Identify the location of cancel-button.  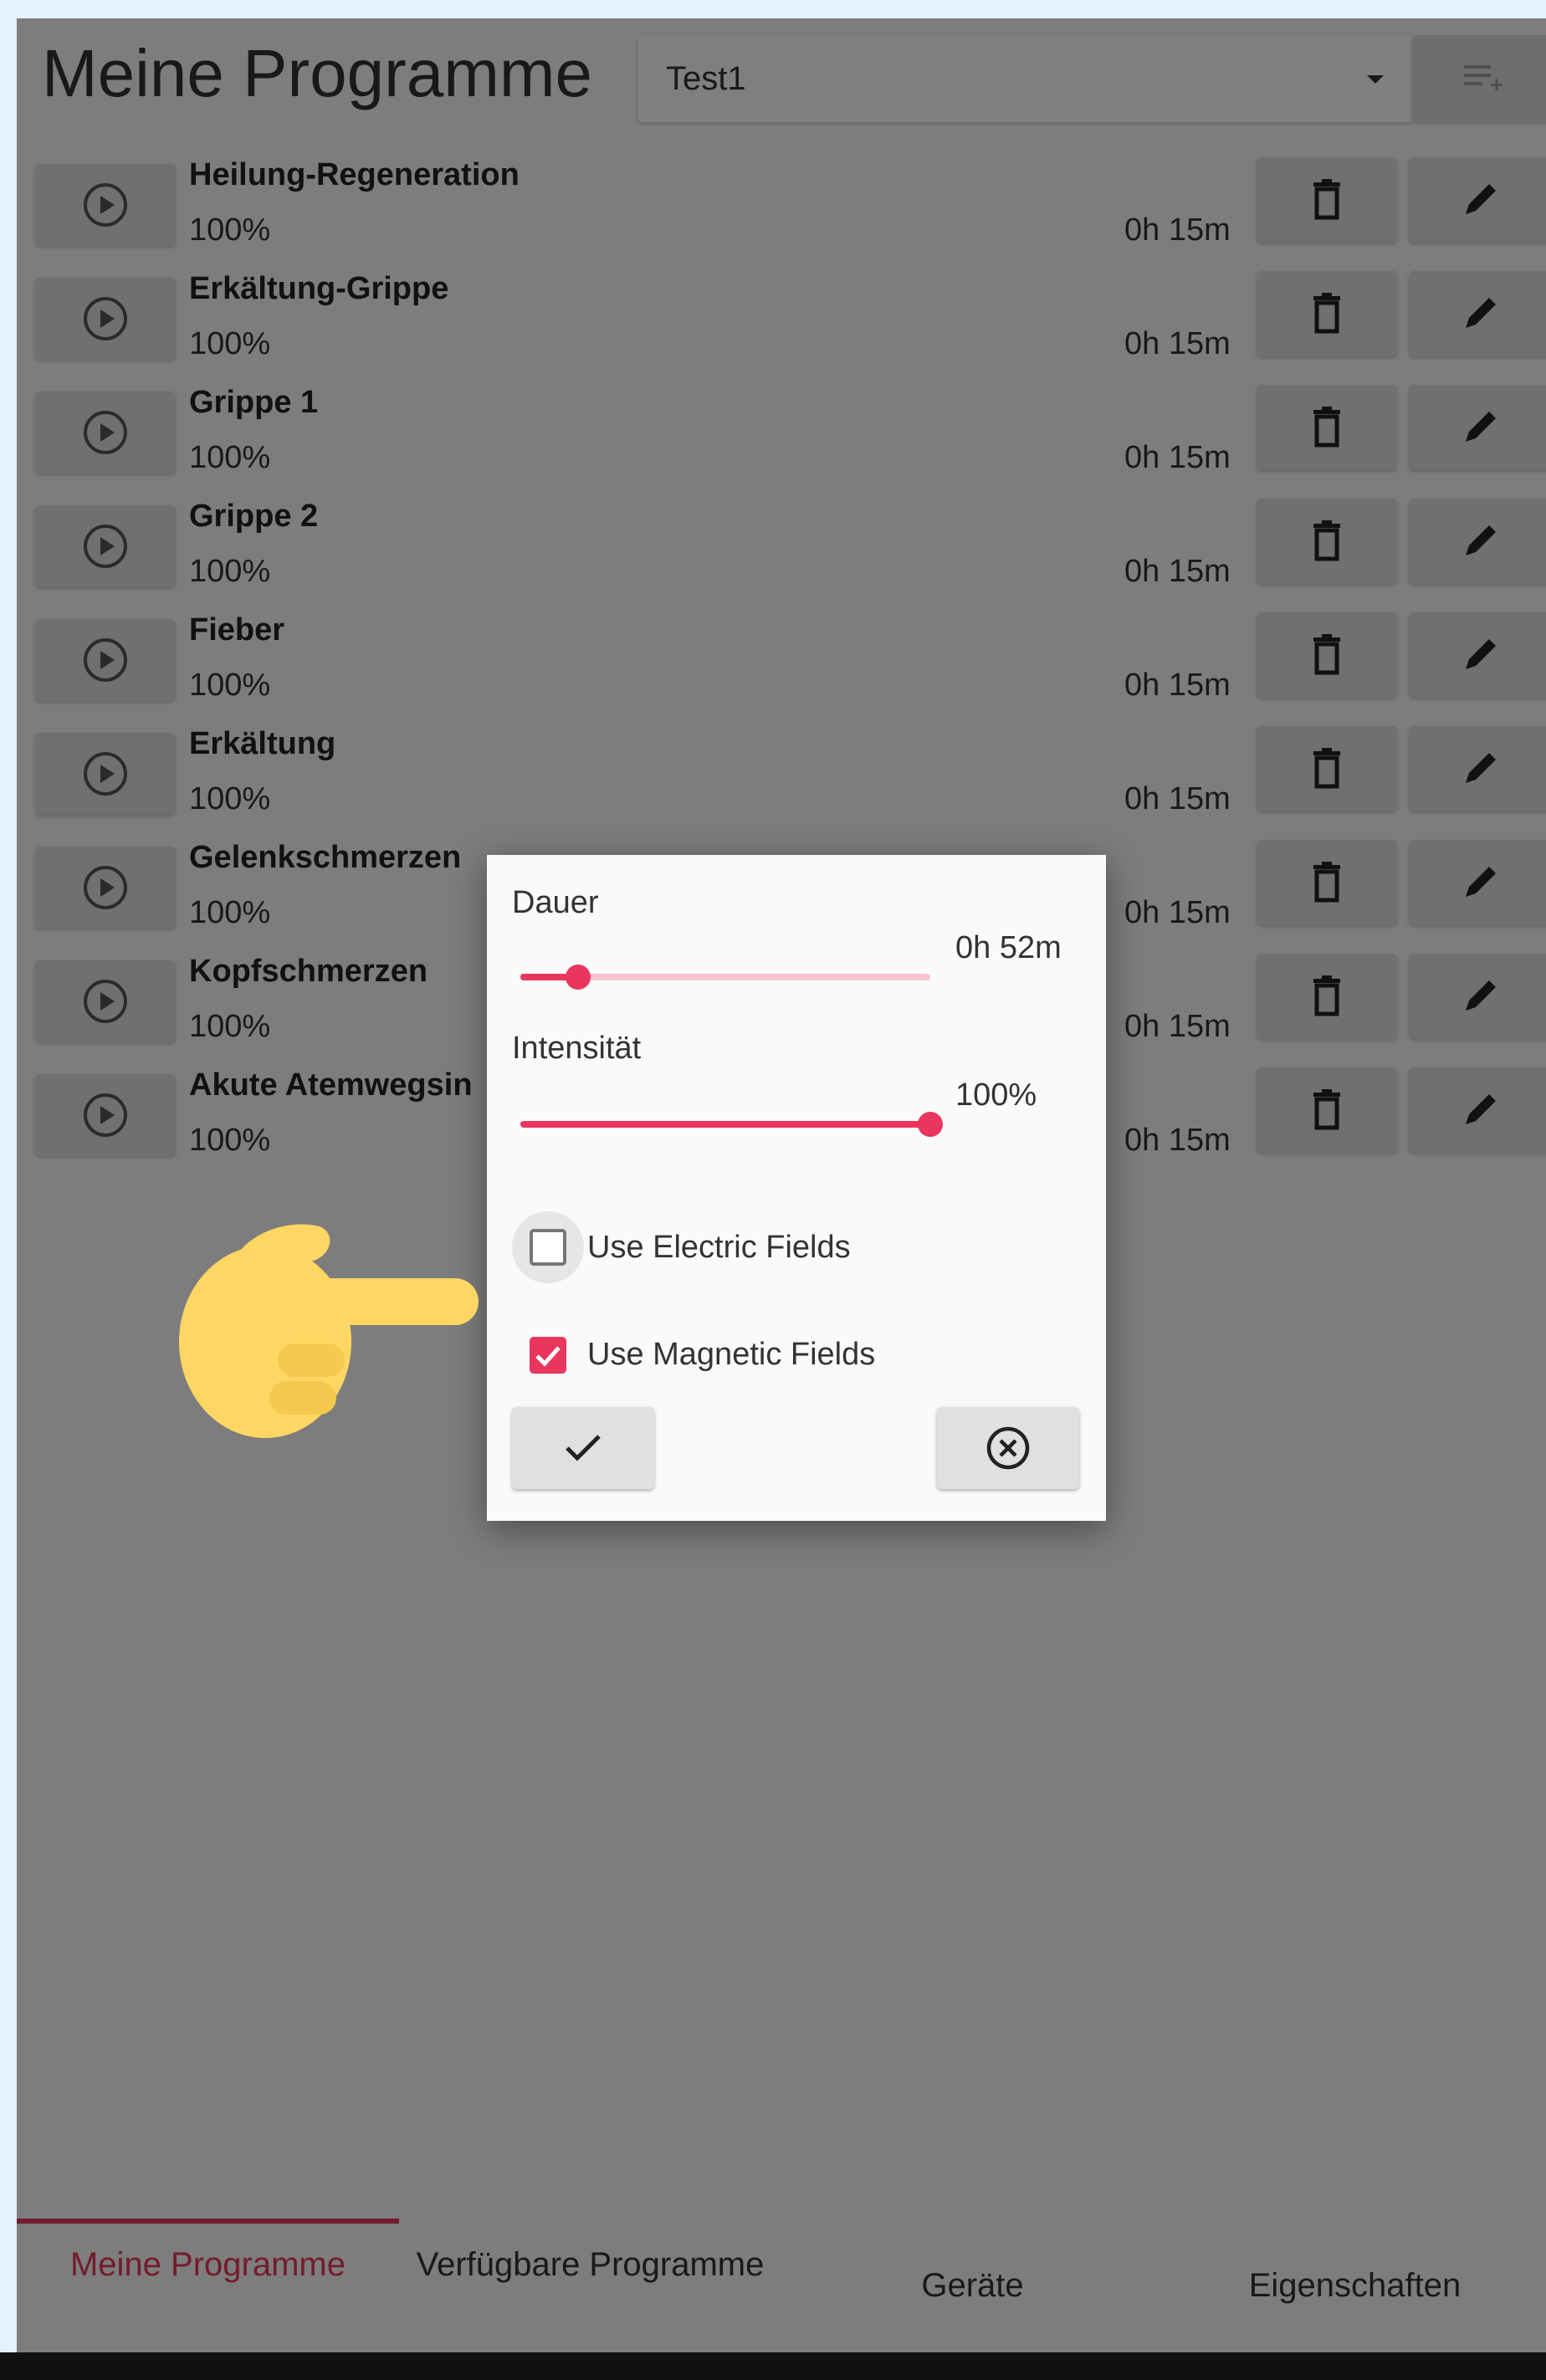
(1008, 1448).